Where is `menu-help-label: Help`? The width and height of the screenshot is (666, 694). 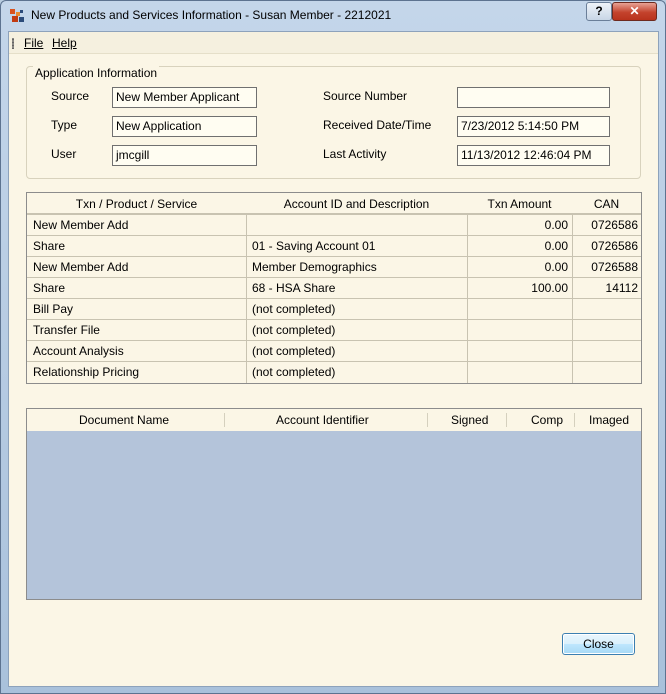 menu-help-label: Help is located at coordinates (64, 43).